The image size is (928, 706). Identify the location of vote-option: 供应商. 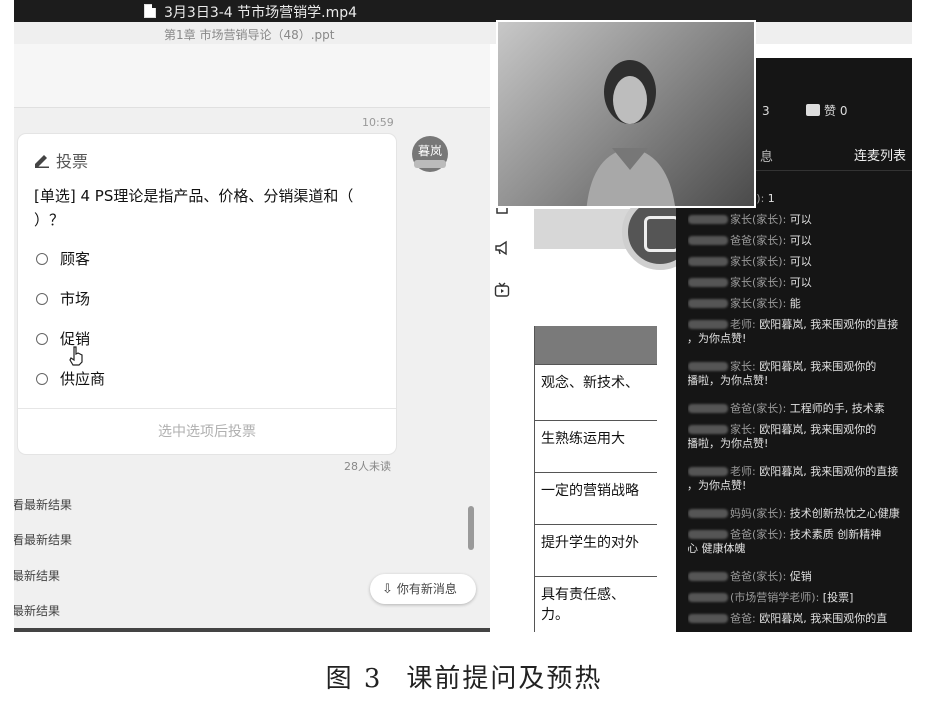
(70, 378).